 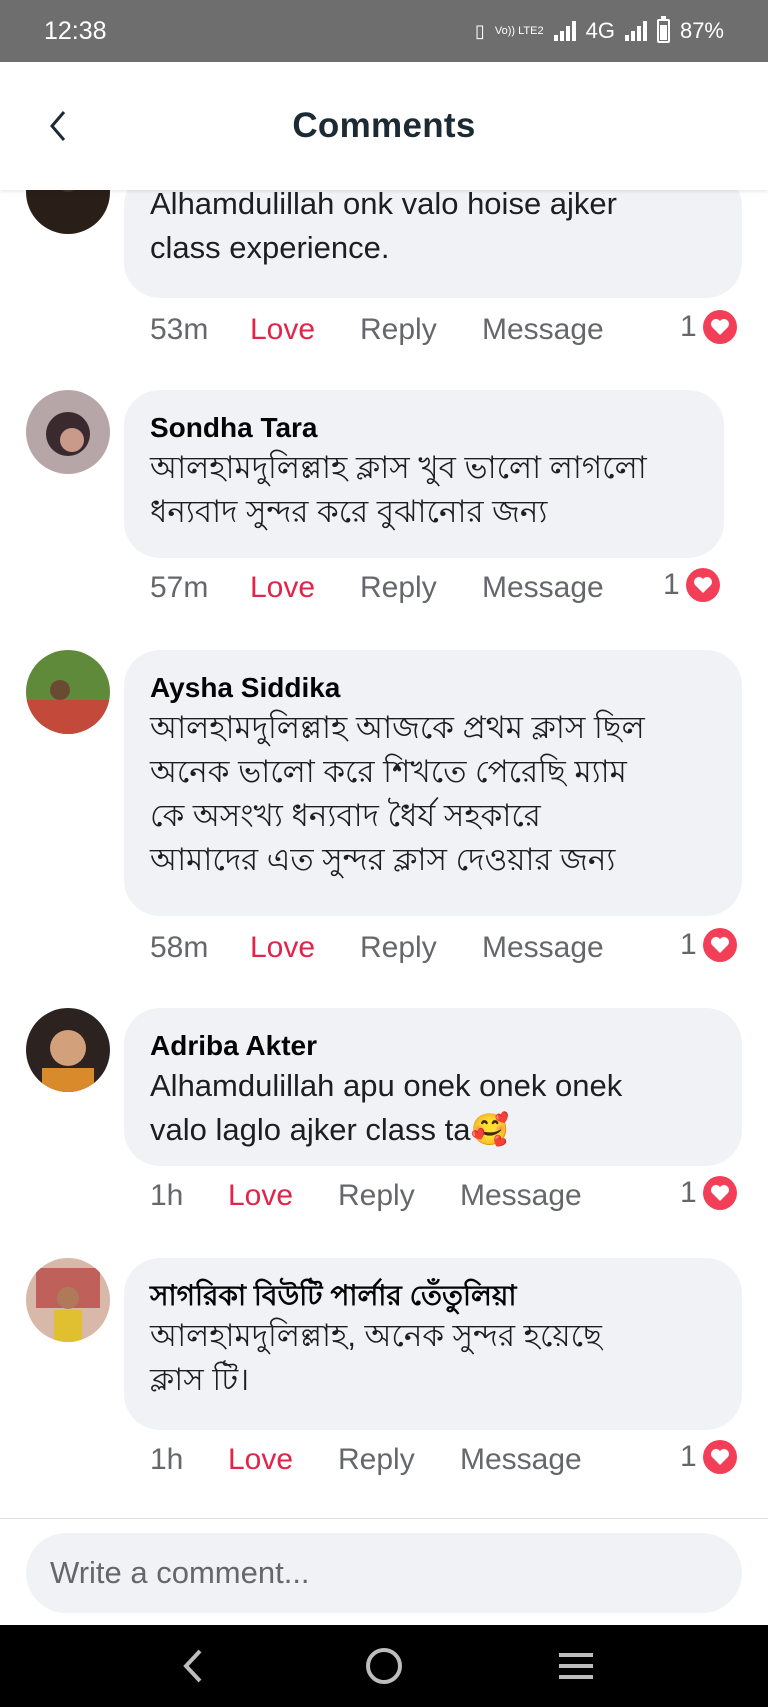 I want to click on network-type: 4G, so click(x=600, y=30).